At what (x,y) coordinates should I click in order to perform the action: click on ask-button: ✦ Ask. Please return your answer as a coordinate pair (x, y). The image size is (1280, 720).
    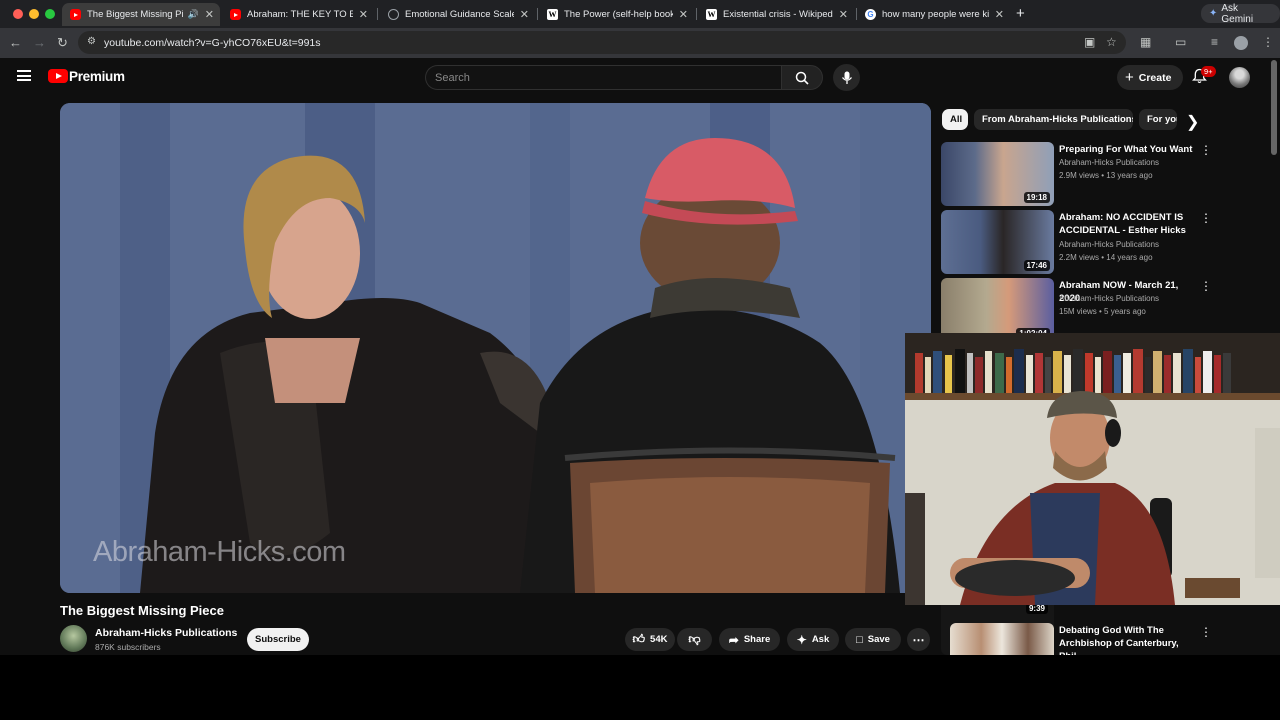
    Looking at the image, I should click on (813, 639).